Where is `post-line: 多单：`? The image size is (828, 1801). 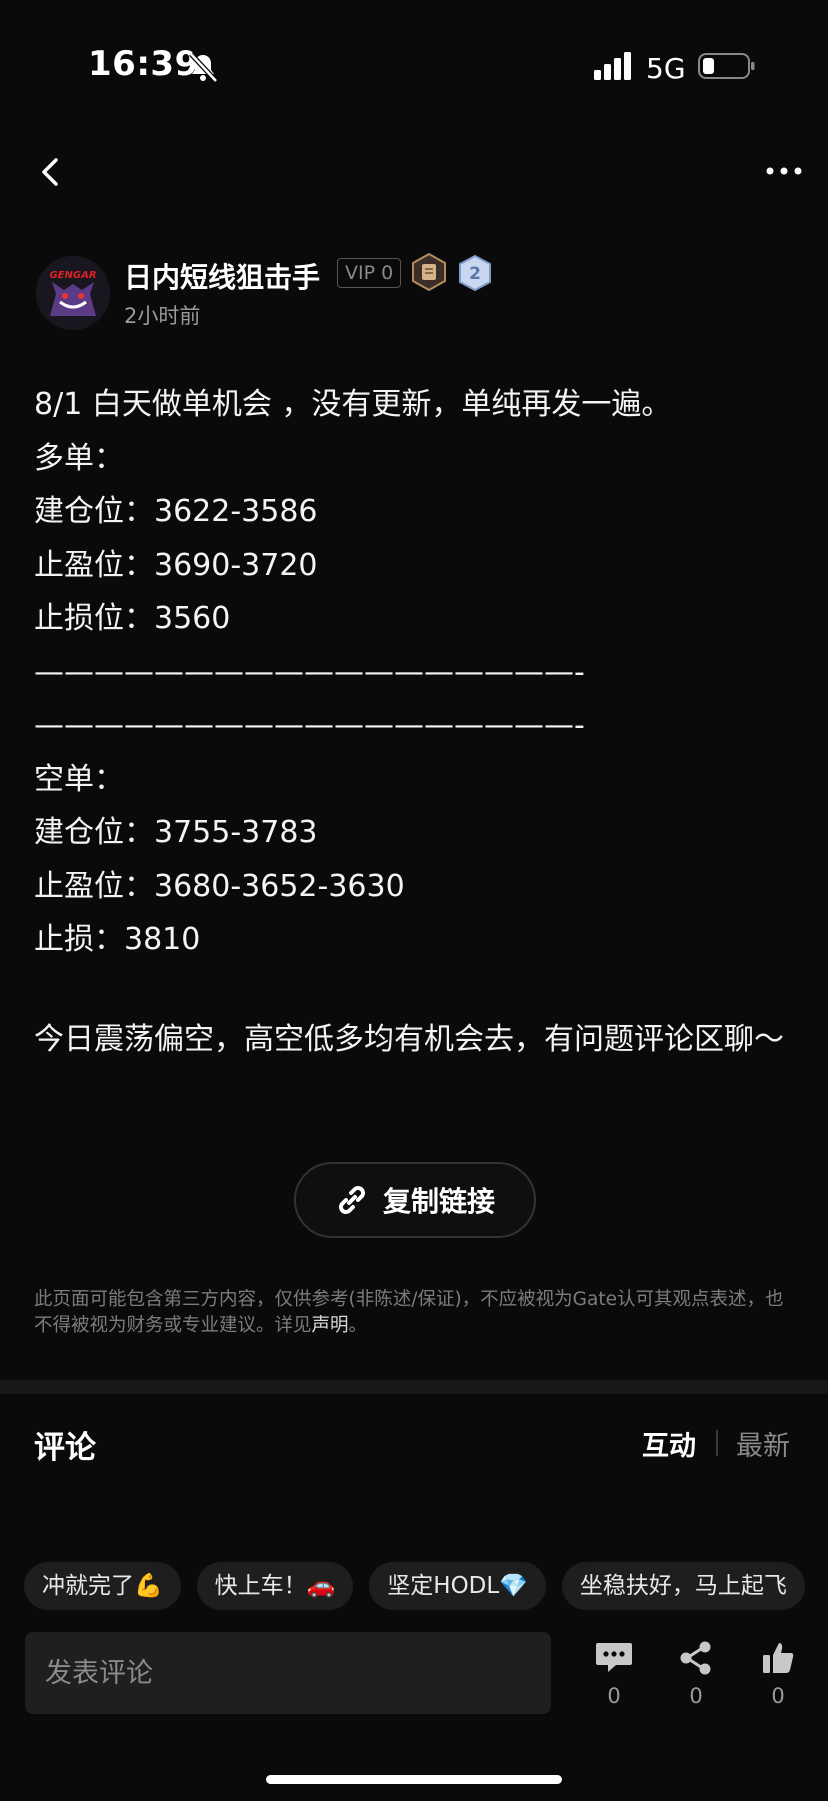
post-line: 多单： is located at coordinates (79, 458).